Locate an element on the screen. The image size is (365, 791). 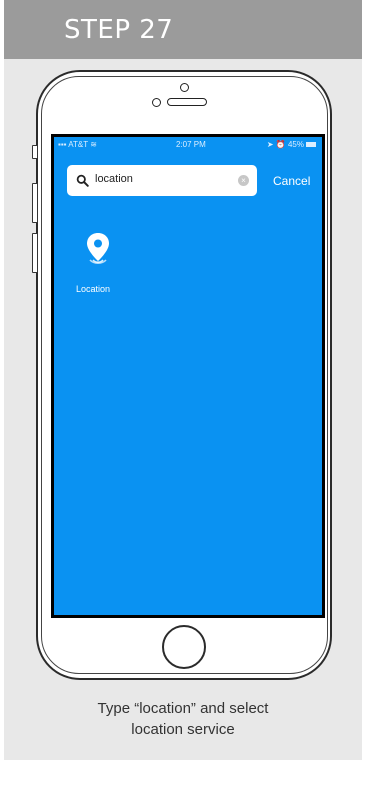
carrier-wifi: ▪▪▪ AT&T ≋ is located at coordinates (77, 144).